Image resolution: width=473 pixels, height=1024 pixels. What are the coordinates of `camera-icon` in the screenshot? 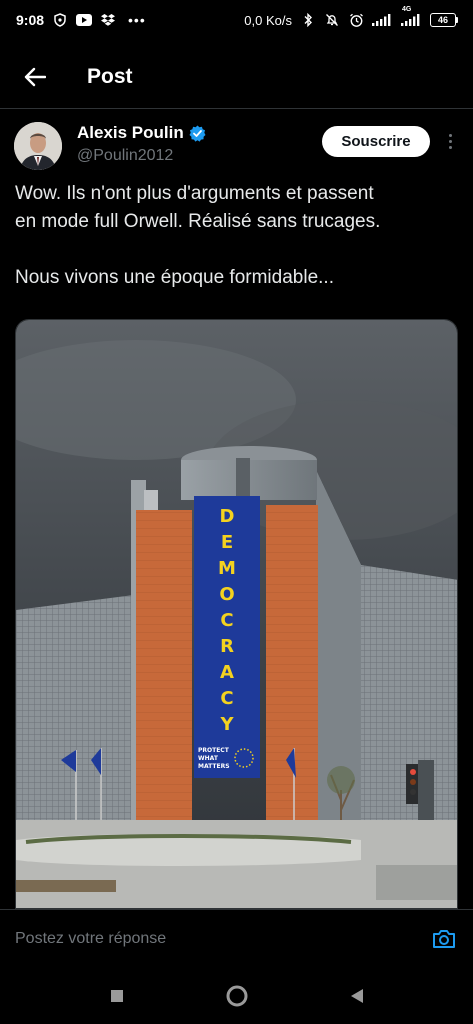 It's located at (444, 939).